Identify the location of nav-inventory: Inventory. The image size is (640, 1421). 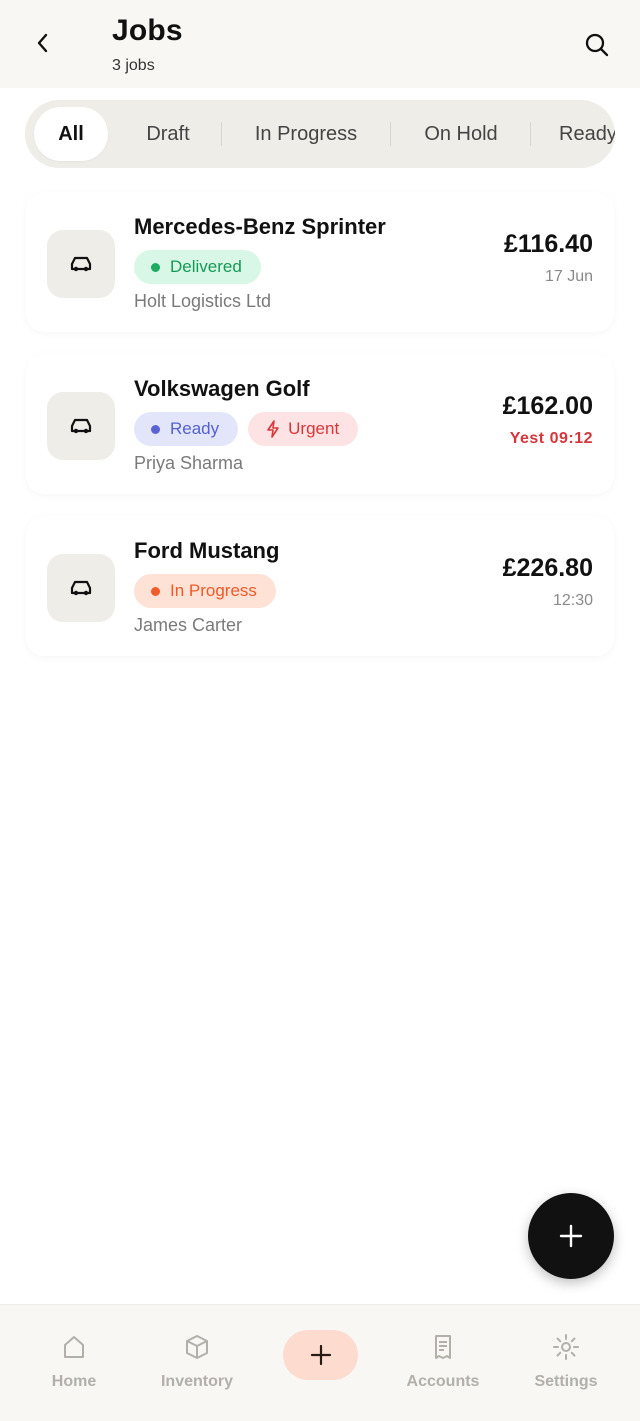
(197, 1362).